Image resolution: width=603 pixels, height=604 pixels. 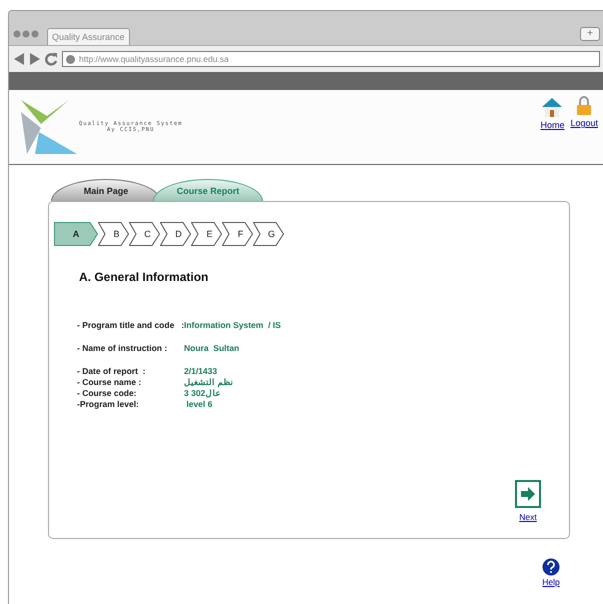 I want to click on field-label: - Date of report :, so click(x=111, y=371).